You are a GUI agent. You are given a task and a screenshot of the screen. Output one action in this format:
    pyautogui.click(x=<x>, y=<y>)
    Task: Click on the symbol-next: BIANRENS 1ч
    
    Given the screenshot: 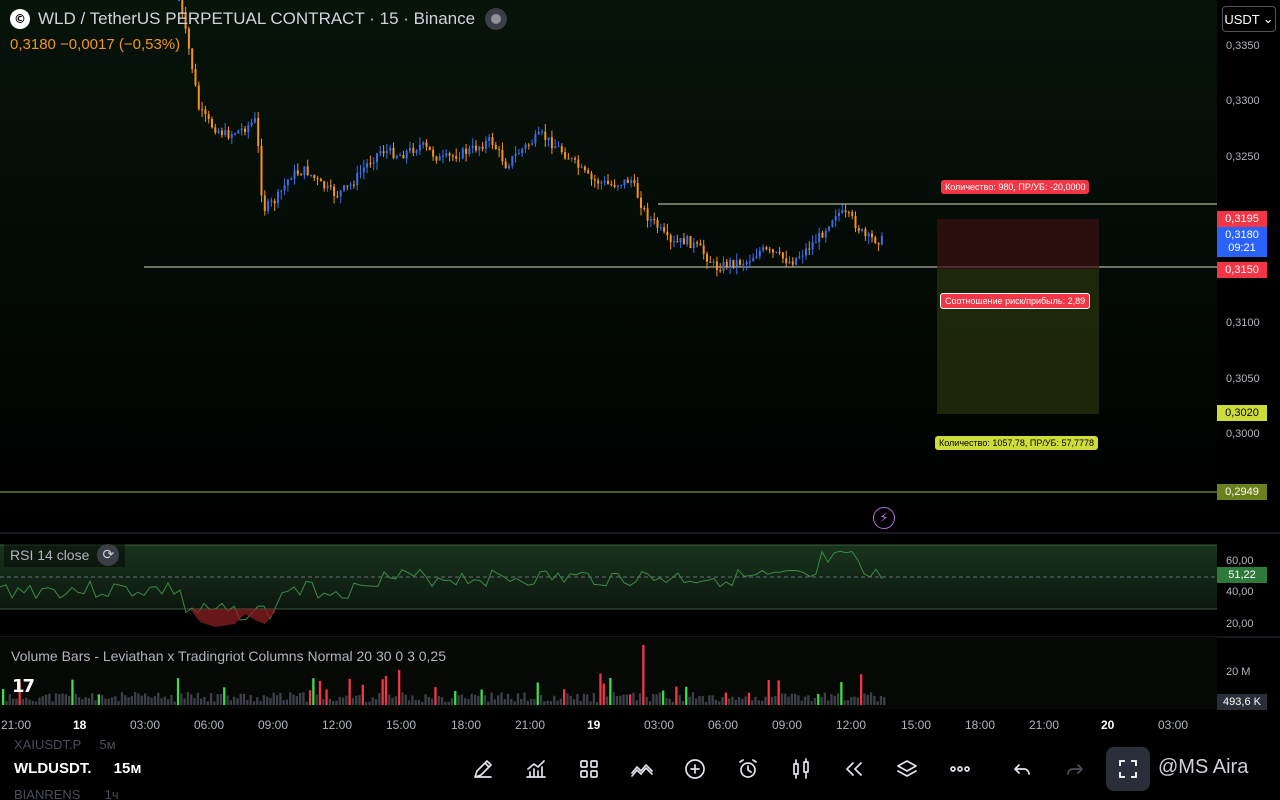 What is the action you would take?
    pyautogui.click(x=66, y=793)
    